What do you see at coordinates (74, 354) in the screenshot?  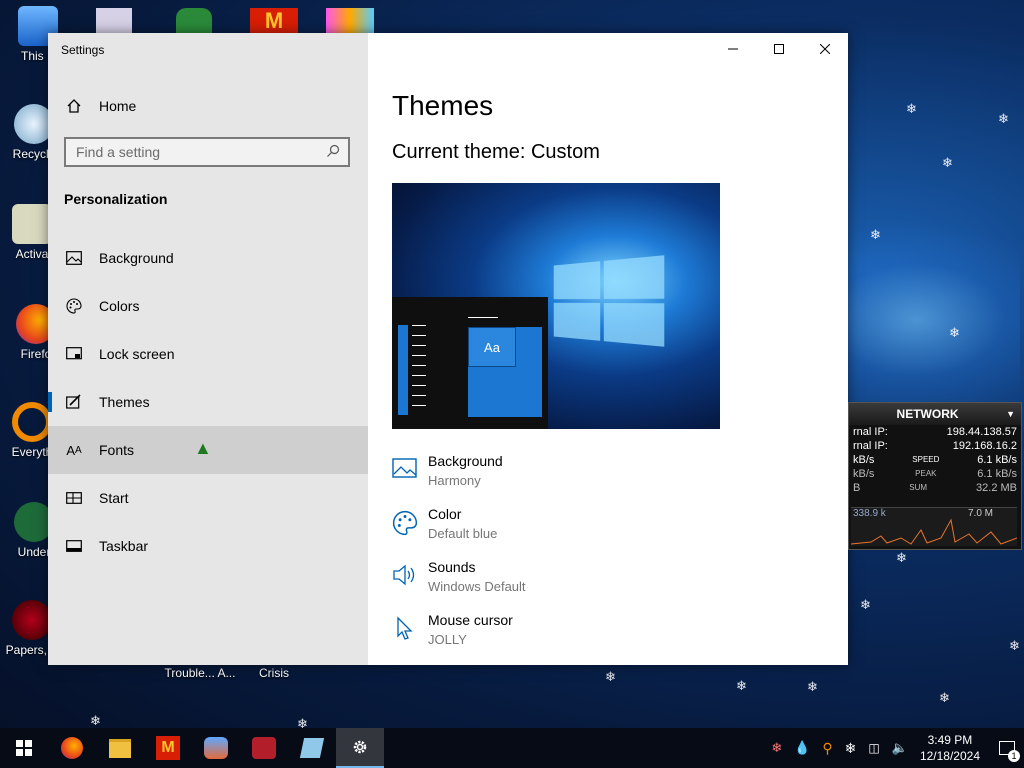 I see `lock-screen-icon` at bounding box center [74, 354].